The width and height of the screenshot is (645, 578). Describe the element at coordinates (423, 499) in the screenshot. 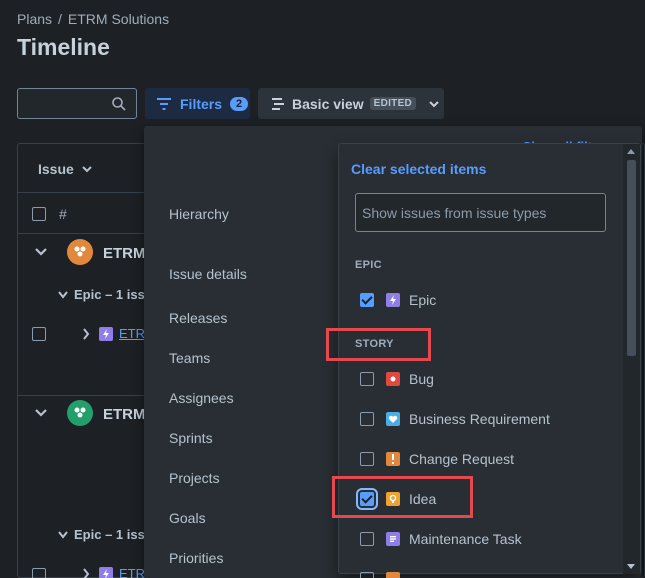

I see `option-label: Idea` at that location.